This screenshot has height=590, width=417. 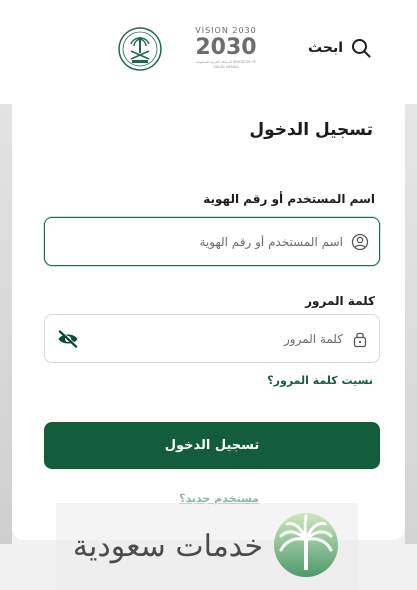 I want to click on background-right-strip, so click(x=411, y=324).